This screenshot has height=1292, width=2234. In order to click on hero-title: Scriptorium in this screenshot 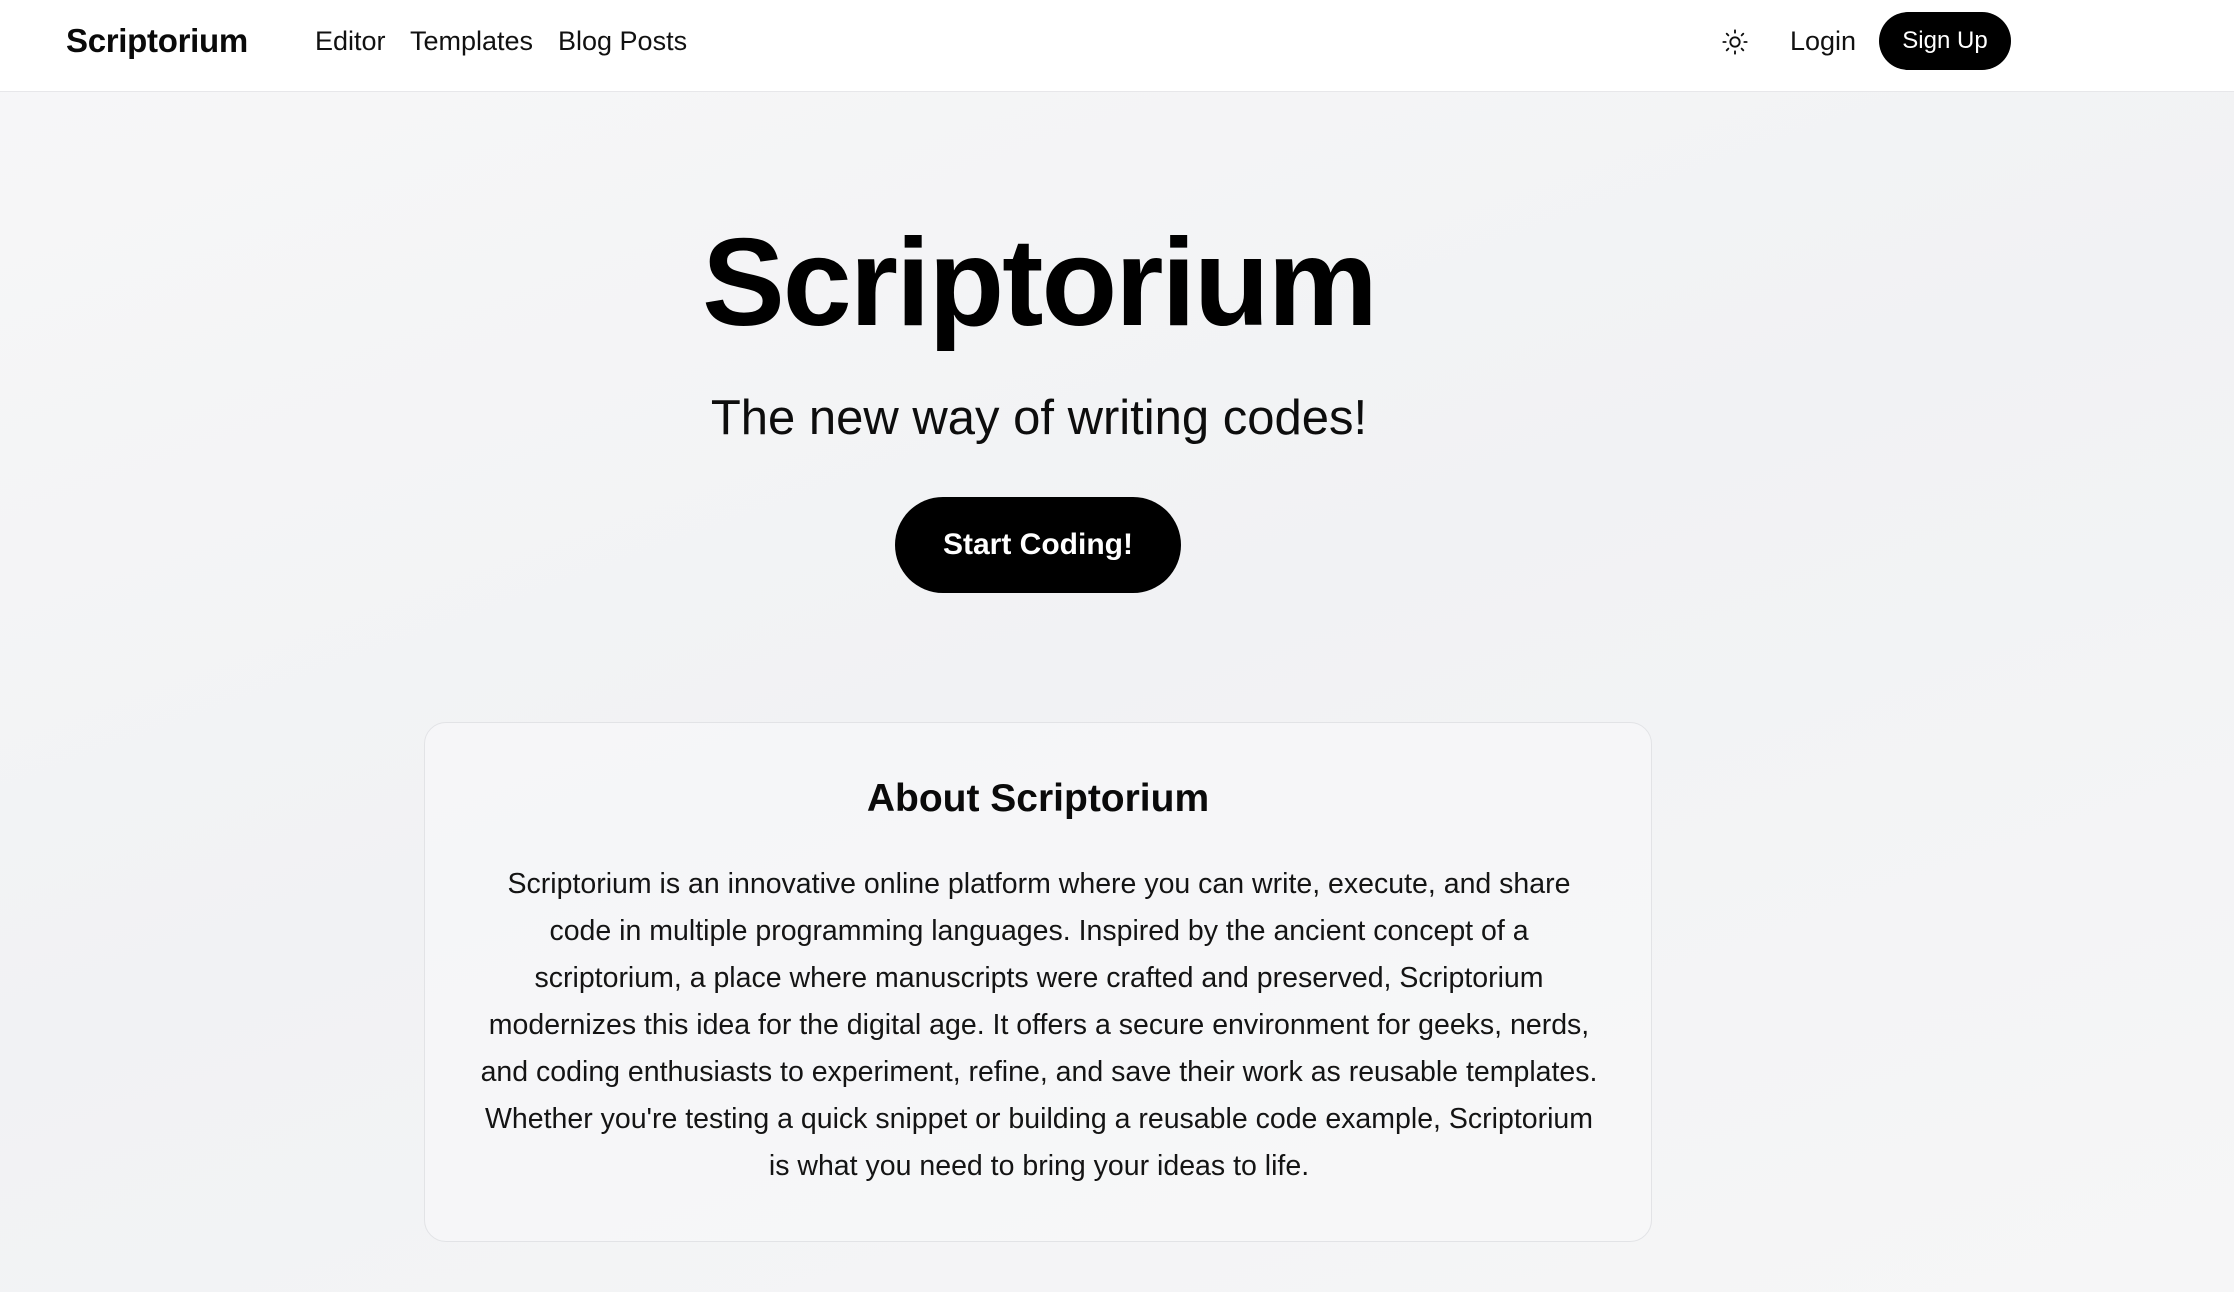, I will do `click(1040, 283)`.